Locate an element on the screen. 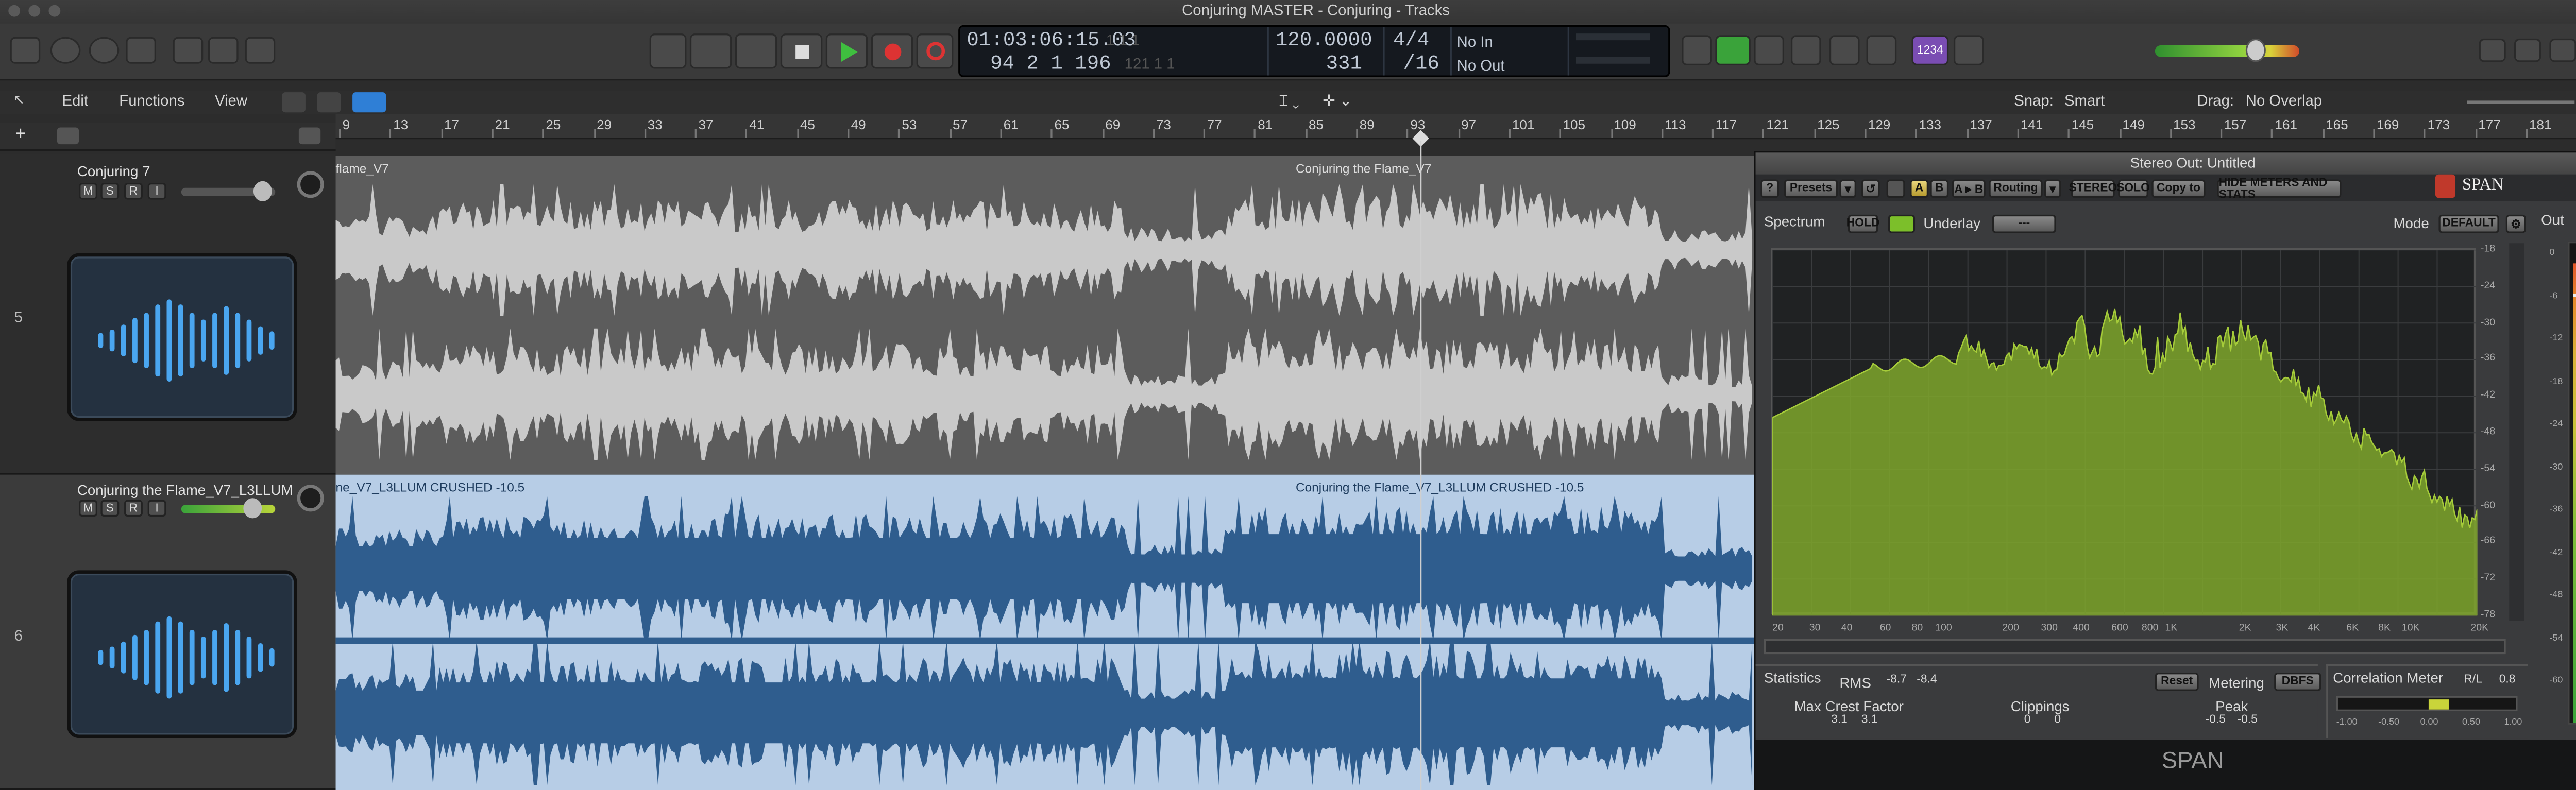 The image size is (2576, 790). low-latency-icon is located at coordinates (1881, 50).